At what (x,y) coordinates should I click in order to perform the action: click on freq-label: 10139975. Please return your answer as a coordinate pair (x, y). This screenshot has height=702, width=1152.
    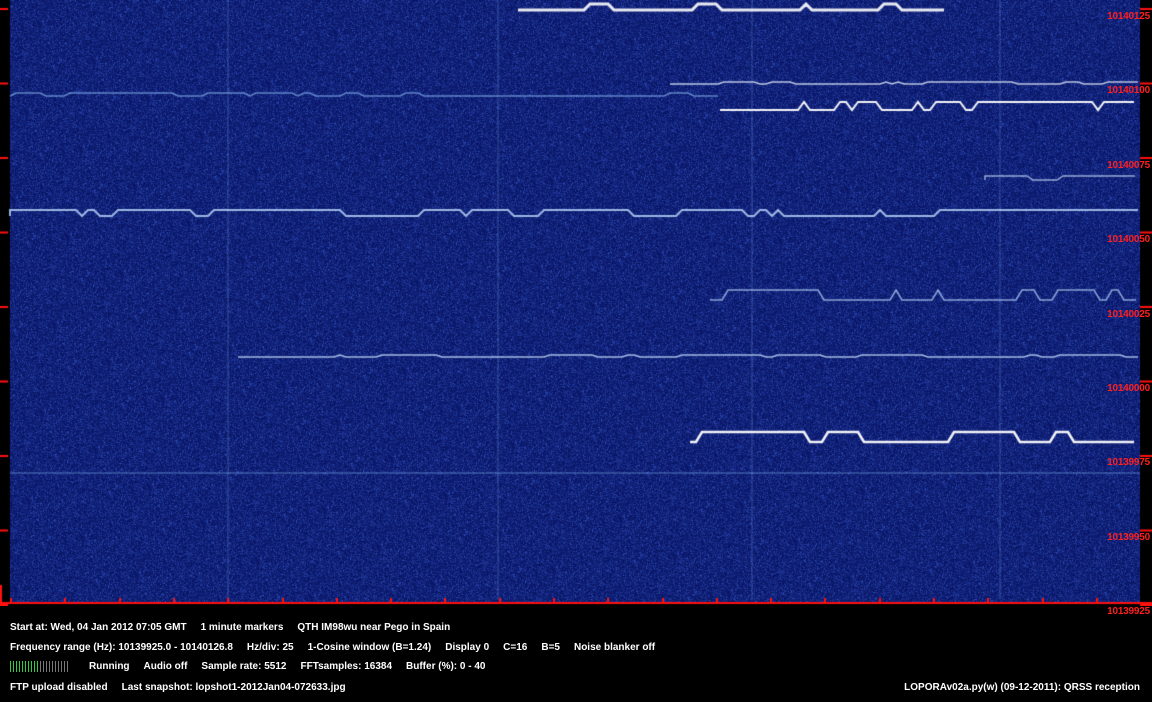
    Looking at the image, I should click on (1128, 463).